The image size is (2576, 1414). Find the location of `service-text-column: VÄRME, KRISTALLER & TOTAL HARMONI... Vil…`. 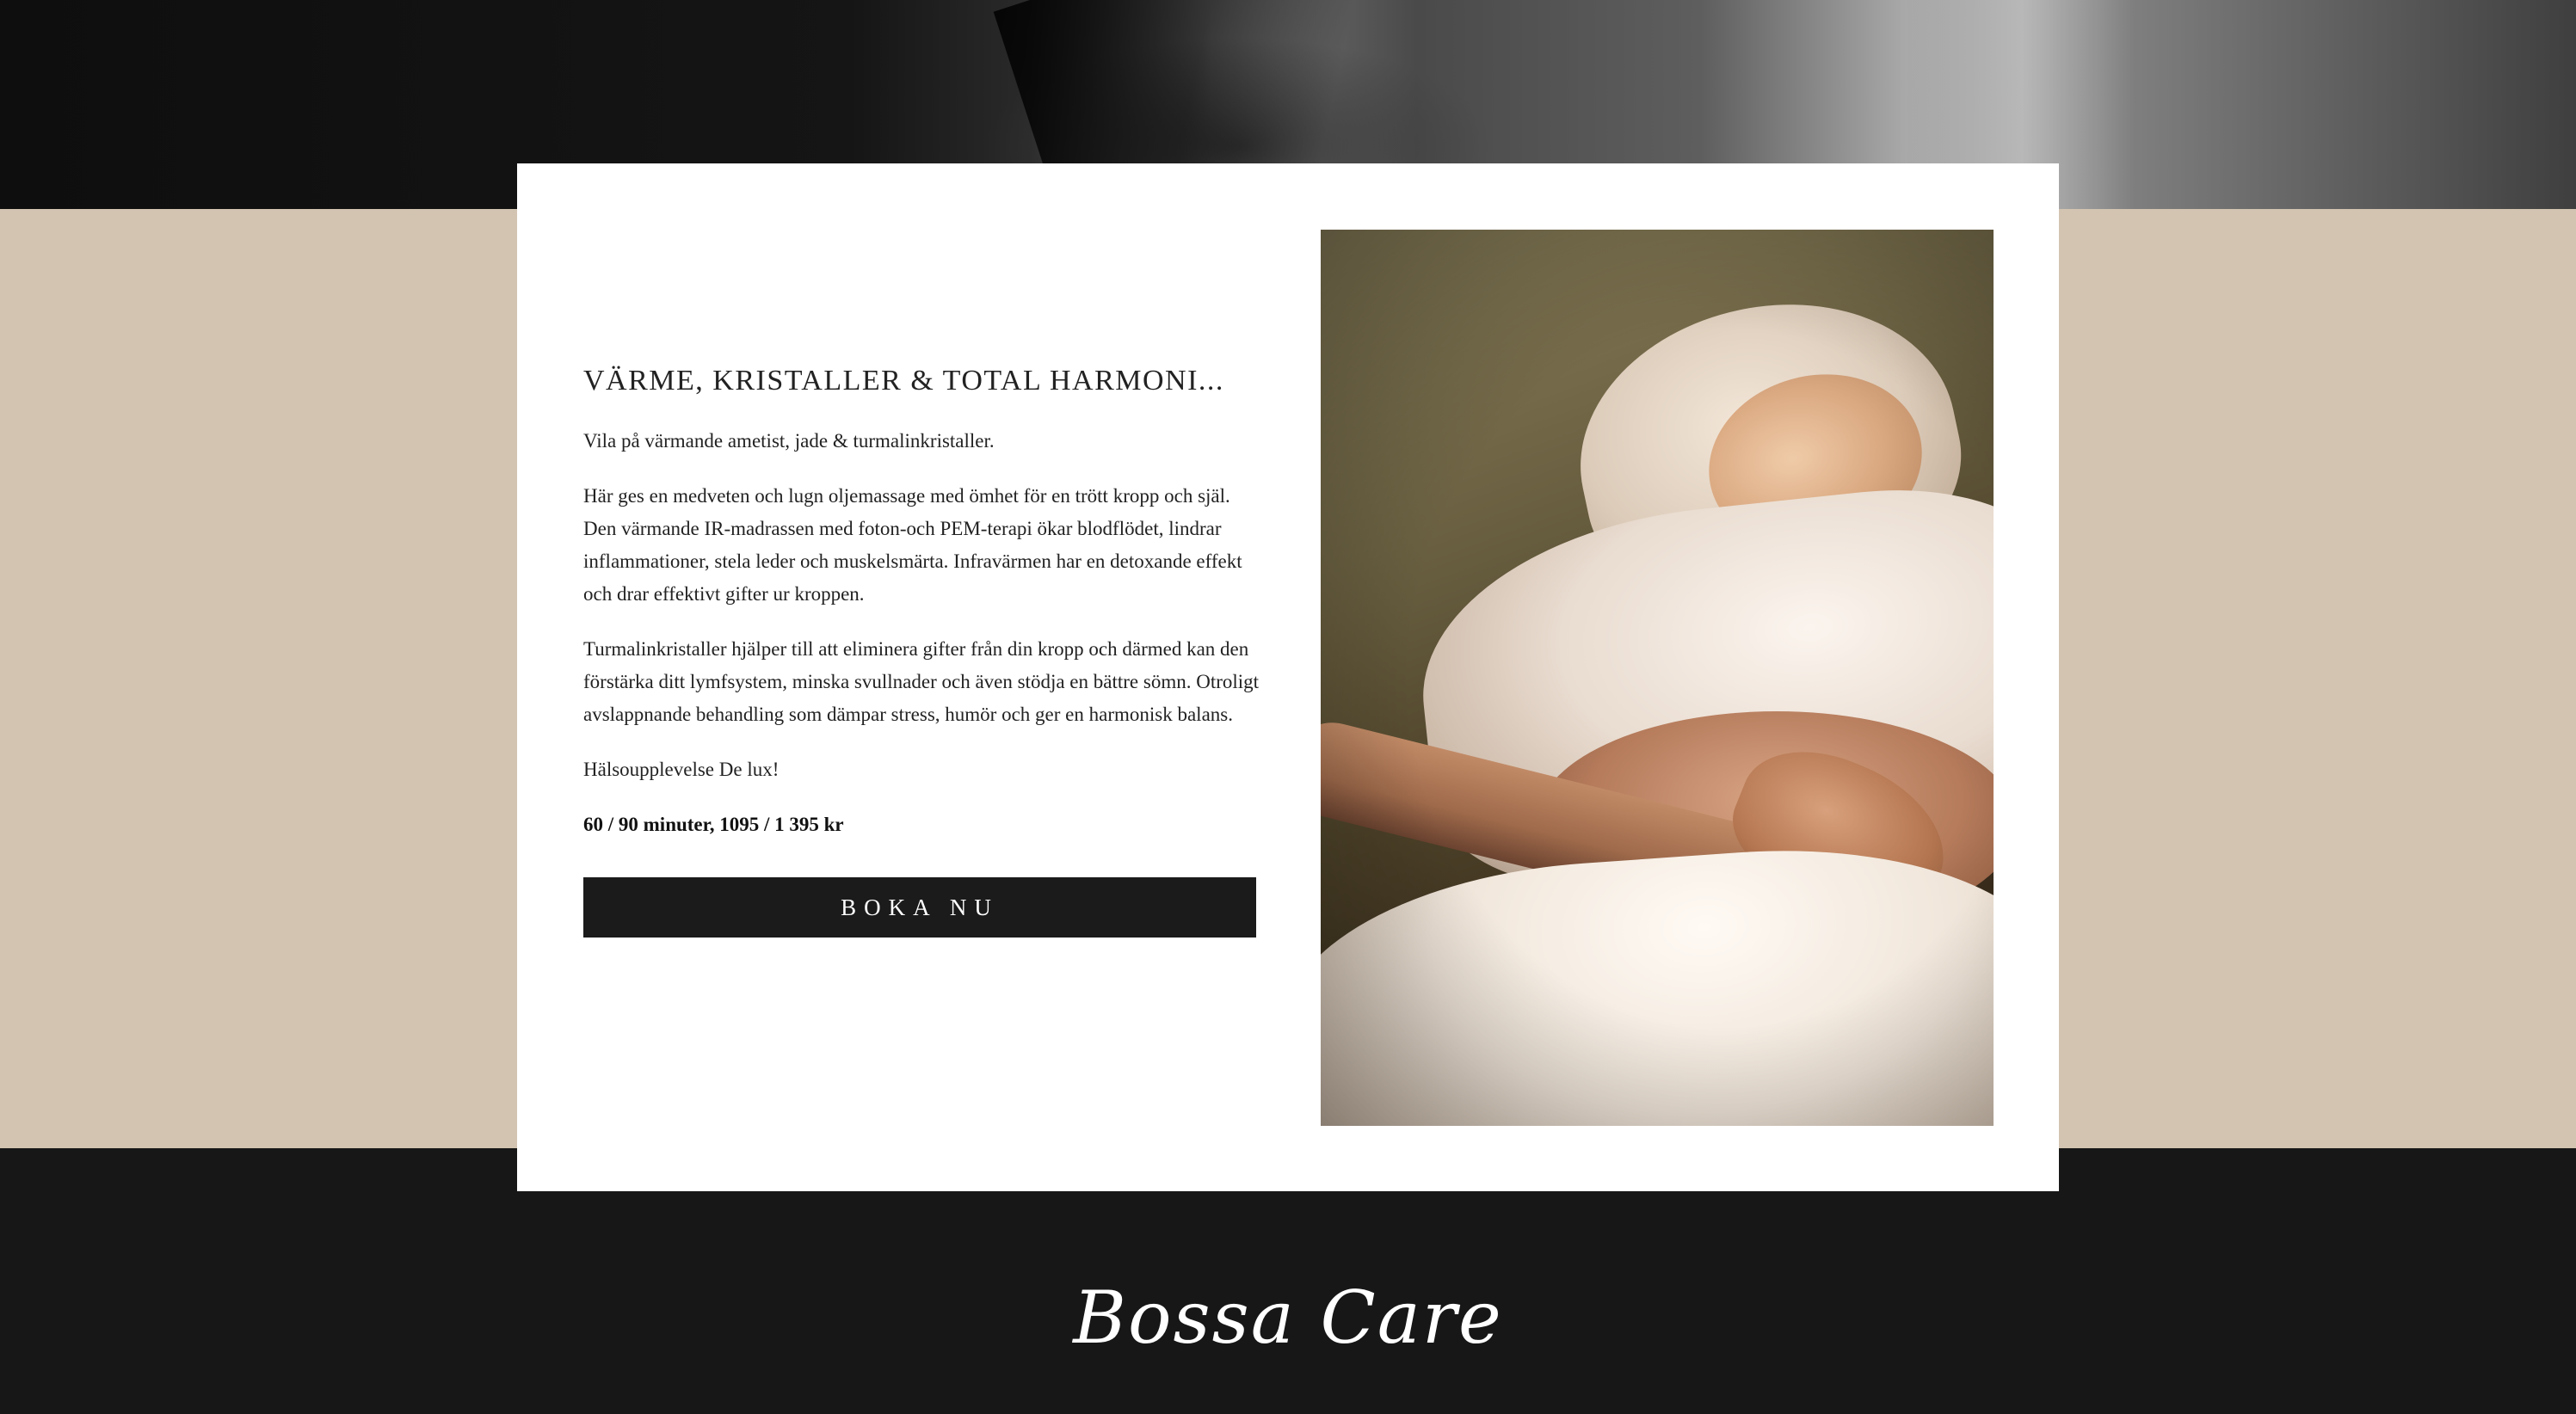

service-text-column: VÄRME, KRISTALLER & TOTAL HARMONI... Vil… is located at coordinates (923, 651).